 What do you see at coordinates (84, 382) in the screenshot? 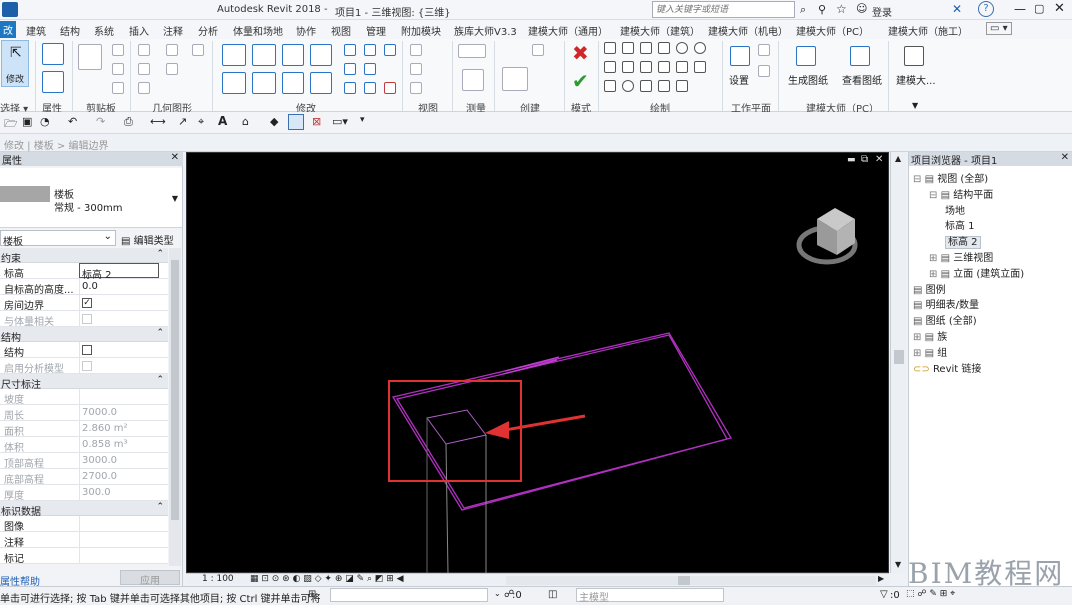
I see `property-section: 尺寸标注 ⌃` at bounding box center [84, 382].